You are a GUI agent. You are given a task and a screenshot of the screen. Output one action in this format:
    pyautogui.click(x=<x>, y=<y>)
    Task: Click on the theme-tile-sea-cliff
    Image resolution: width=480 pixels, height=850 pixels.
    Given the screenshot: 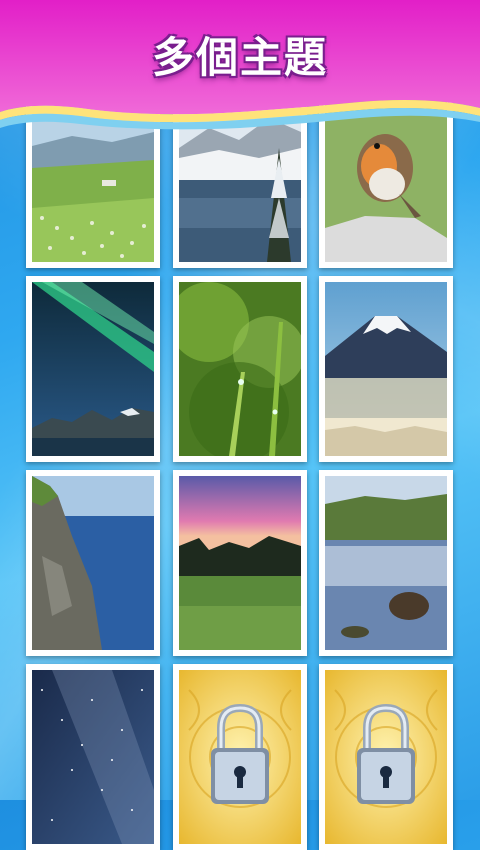 What is the action you would take?
    pyautogui.click(x=93, y=563)
    